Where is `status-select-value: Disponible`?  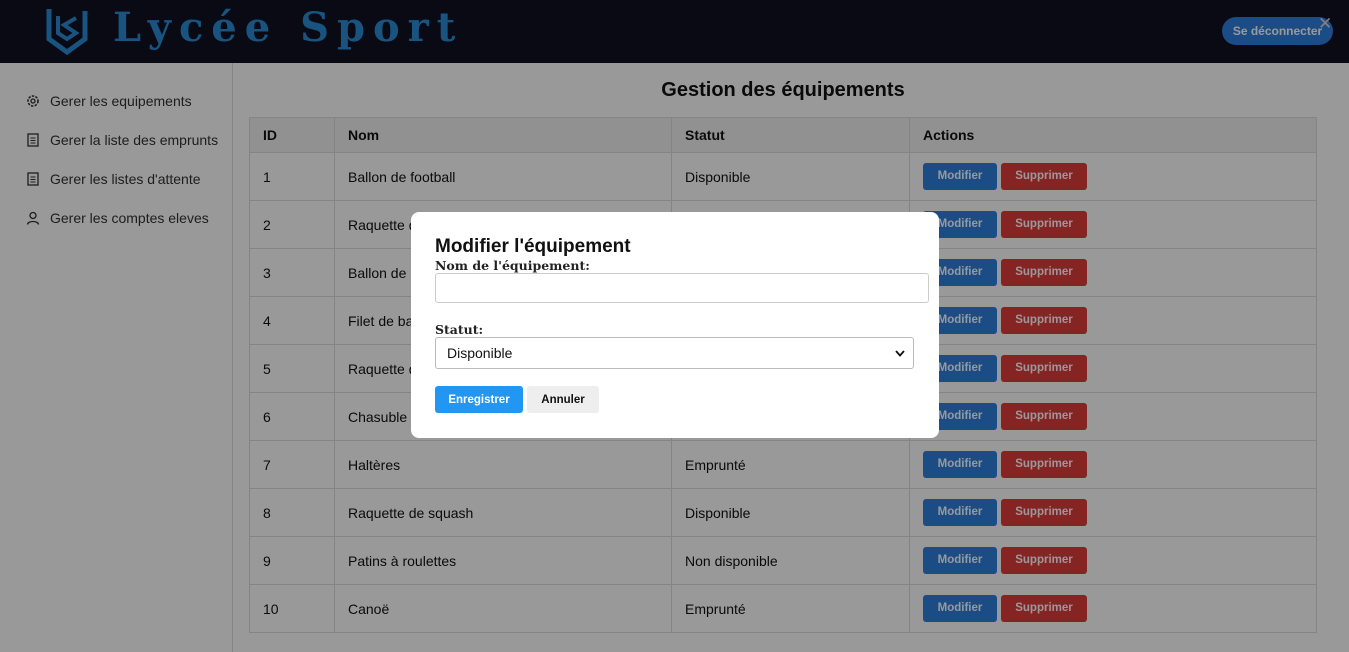
status-select-value: Disponible is located at coordinates (480, 353).